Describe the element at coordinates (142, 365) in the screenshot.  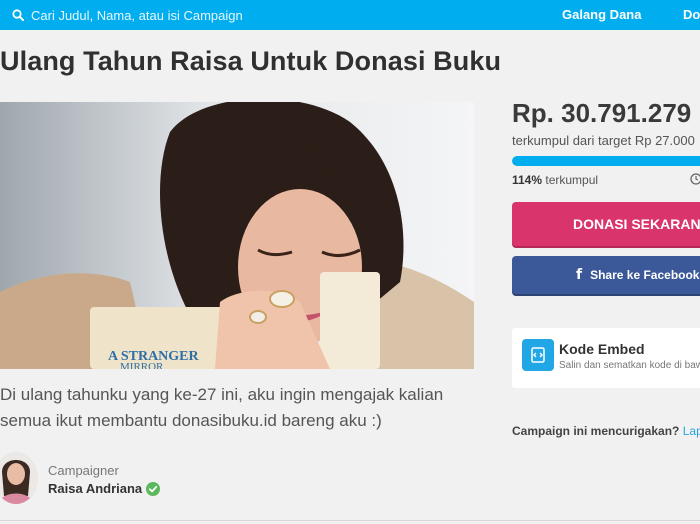
I see `book-subtitle-text: MIRROR` at that location.